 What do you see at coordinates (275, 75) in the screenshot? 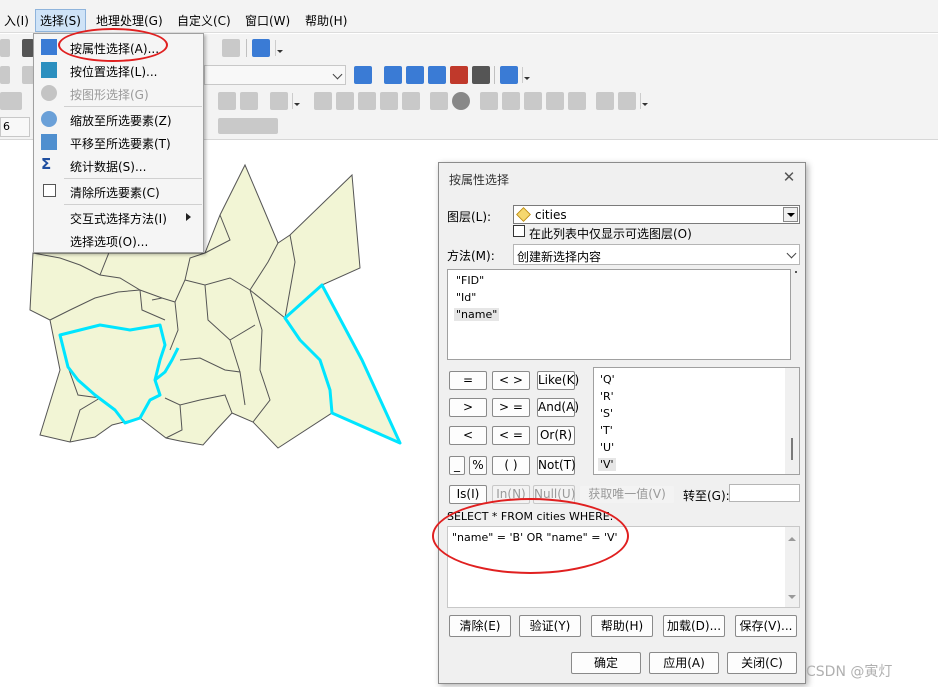
I see `toolbar-combo` at bounding box center [275, 75].